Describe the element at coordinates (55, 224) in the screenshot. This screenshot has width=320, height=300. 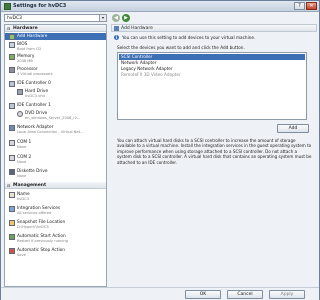
I see `sidebar-item-snapshot-file-location: Snapshot File Location D:\HyperV\hvDC3` at that location.